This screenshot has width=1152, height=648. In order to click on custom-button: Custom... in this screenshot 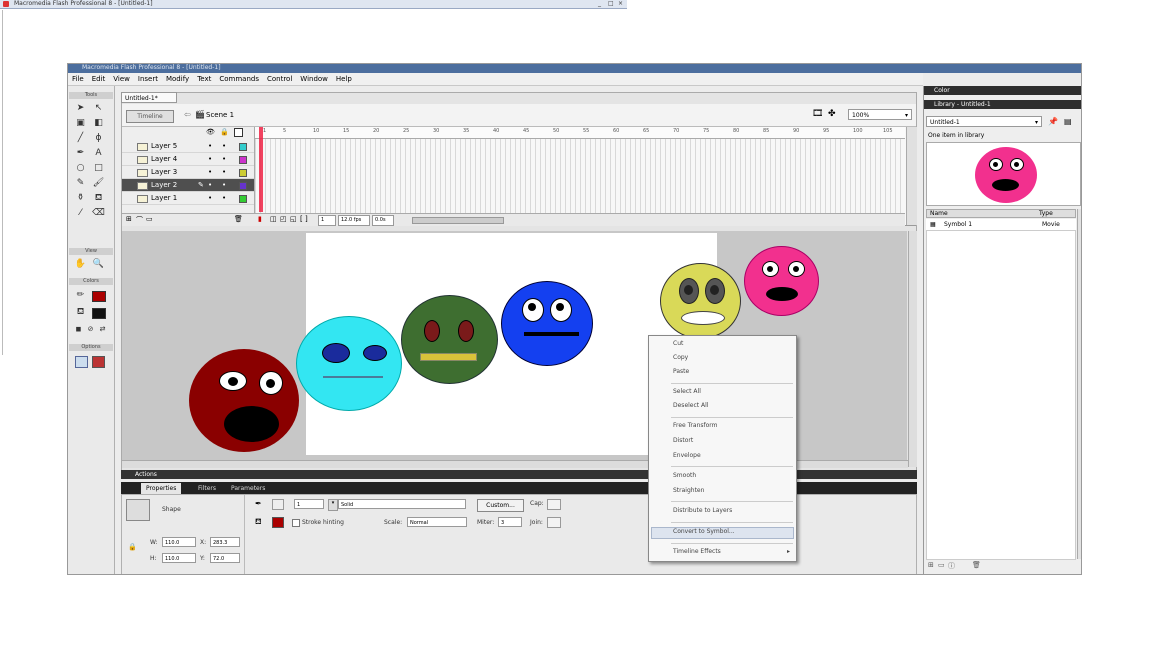, I will do `click(500, 505)`.